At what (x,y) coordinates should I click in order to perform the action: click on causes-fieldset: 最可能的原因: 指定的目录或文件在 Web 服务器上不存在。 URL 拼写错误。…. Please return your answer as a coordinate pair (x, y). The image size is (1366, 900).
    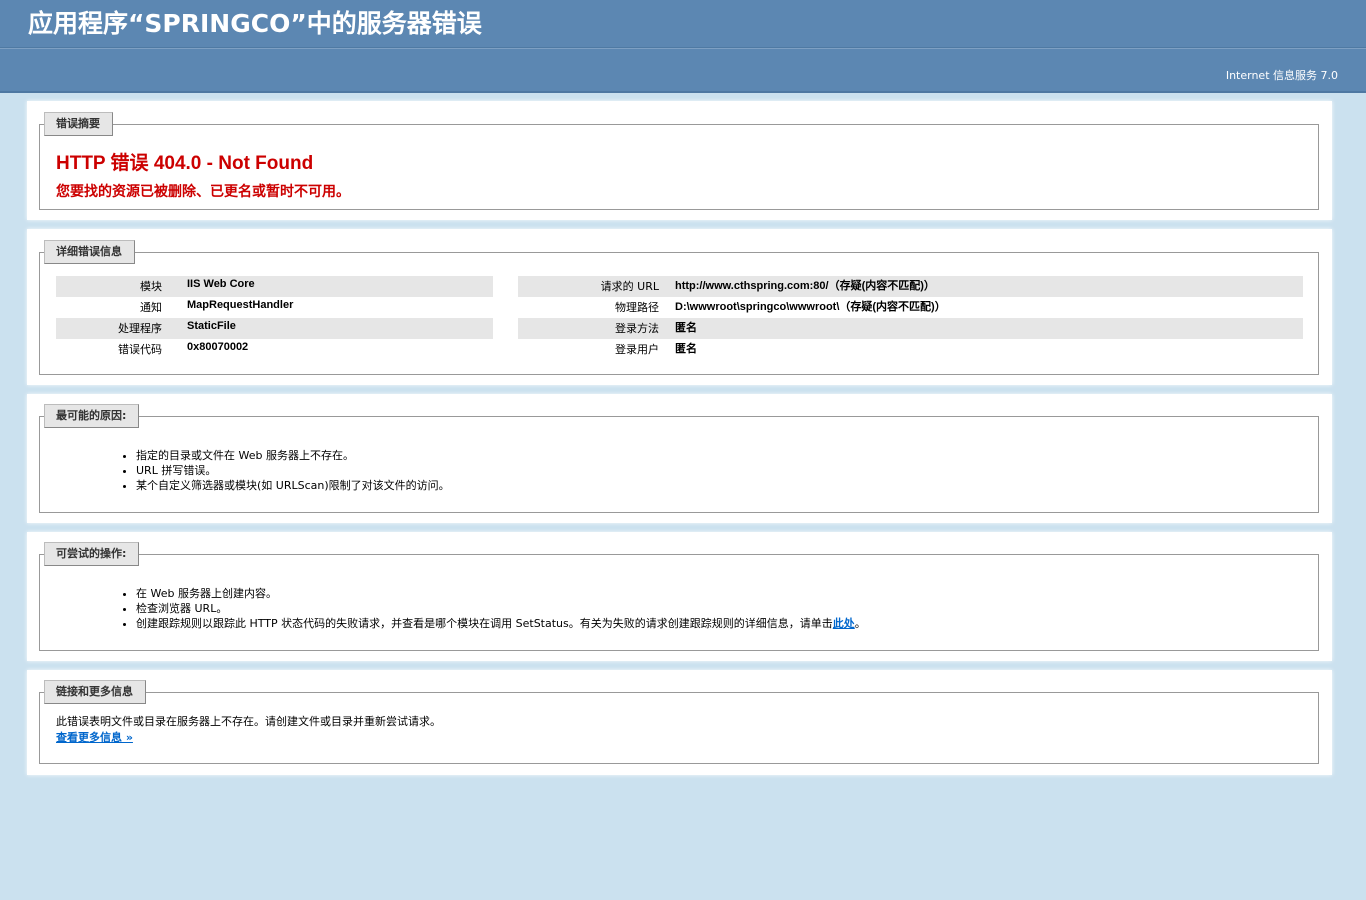
    Looking at the image, I should click on (679, 458).